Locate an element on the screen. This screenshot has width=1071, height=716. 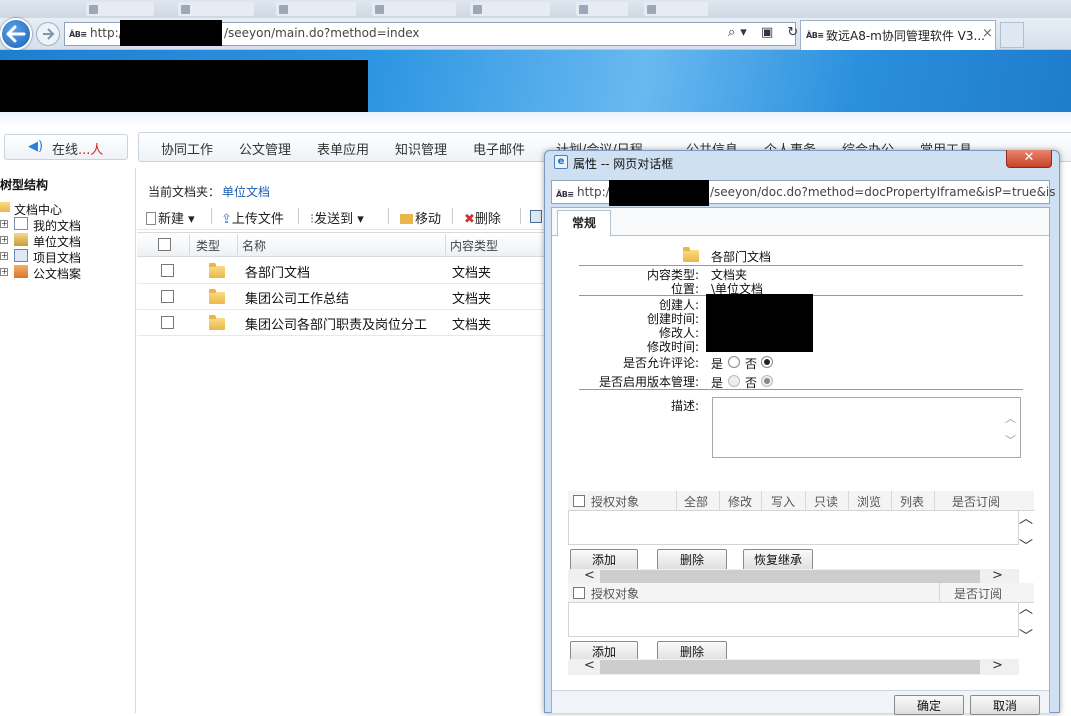
current-folder-value: 单位文档 is located at coordinates (246, 191).